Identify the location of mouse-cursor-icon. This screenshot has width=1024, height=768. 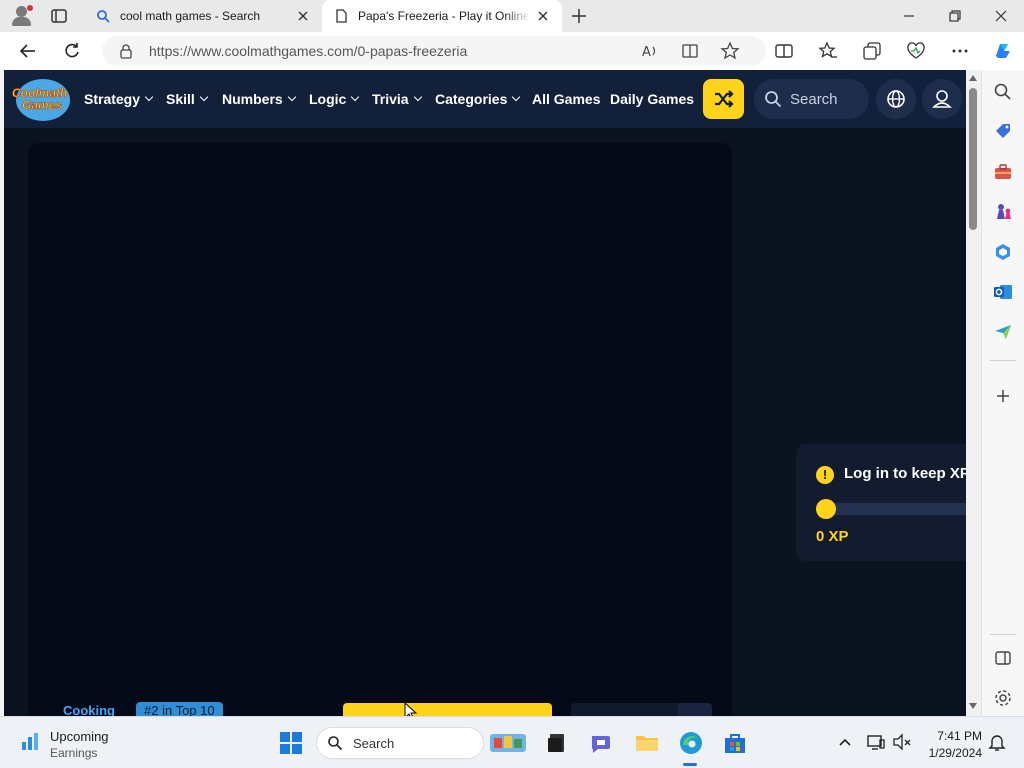
(411, 709).